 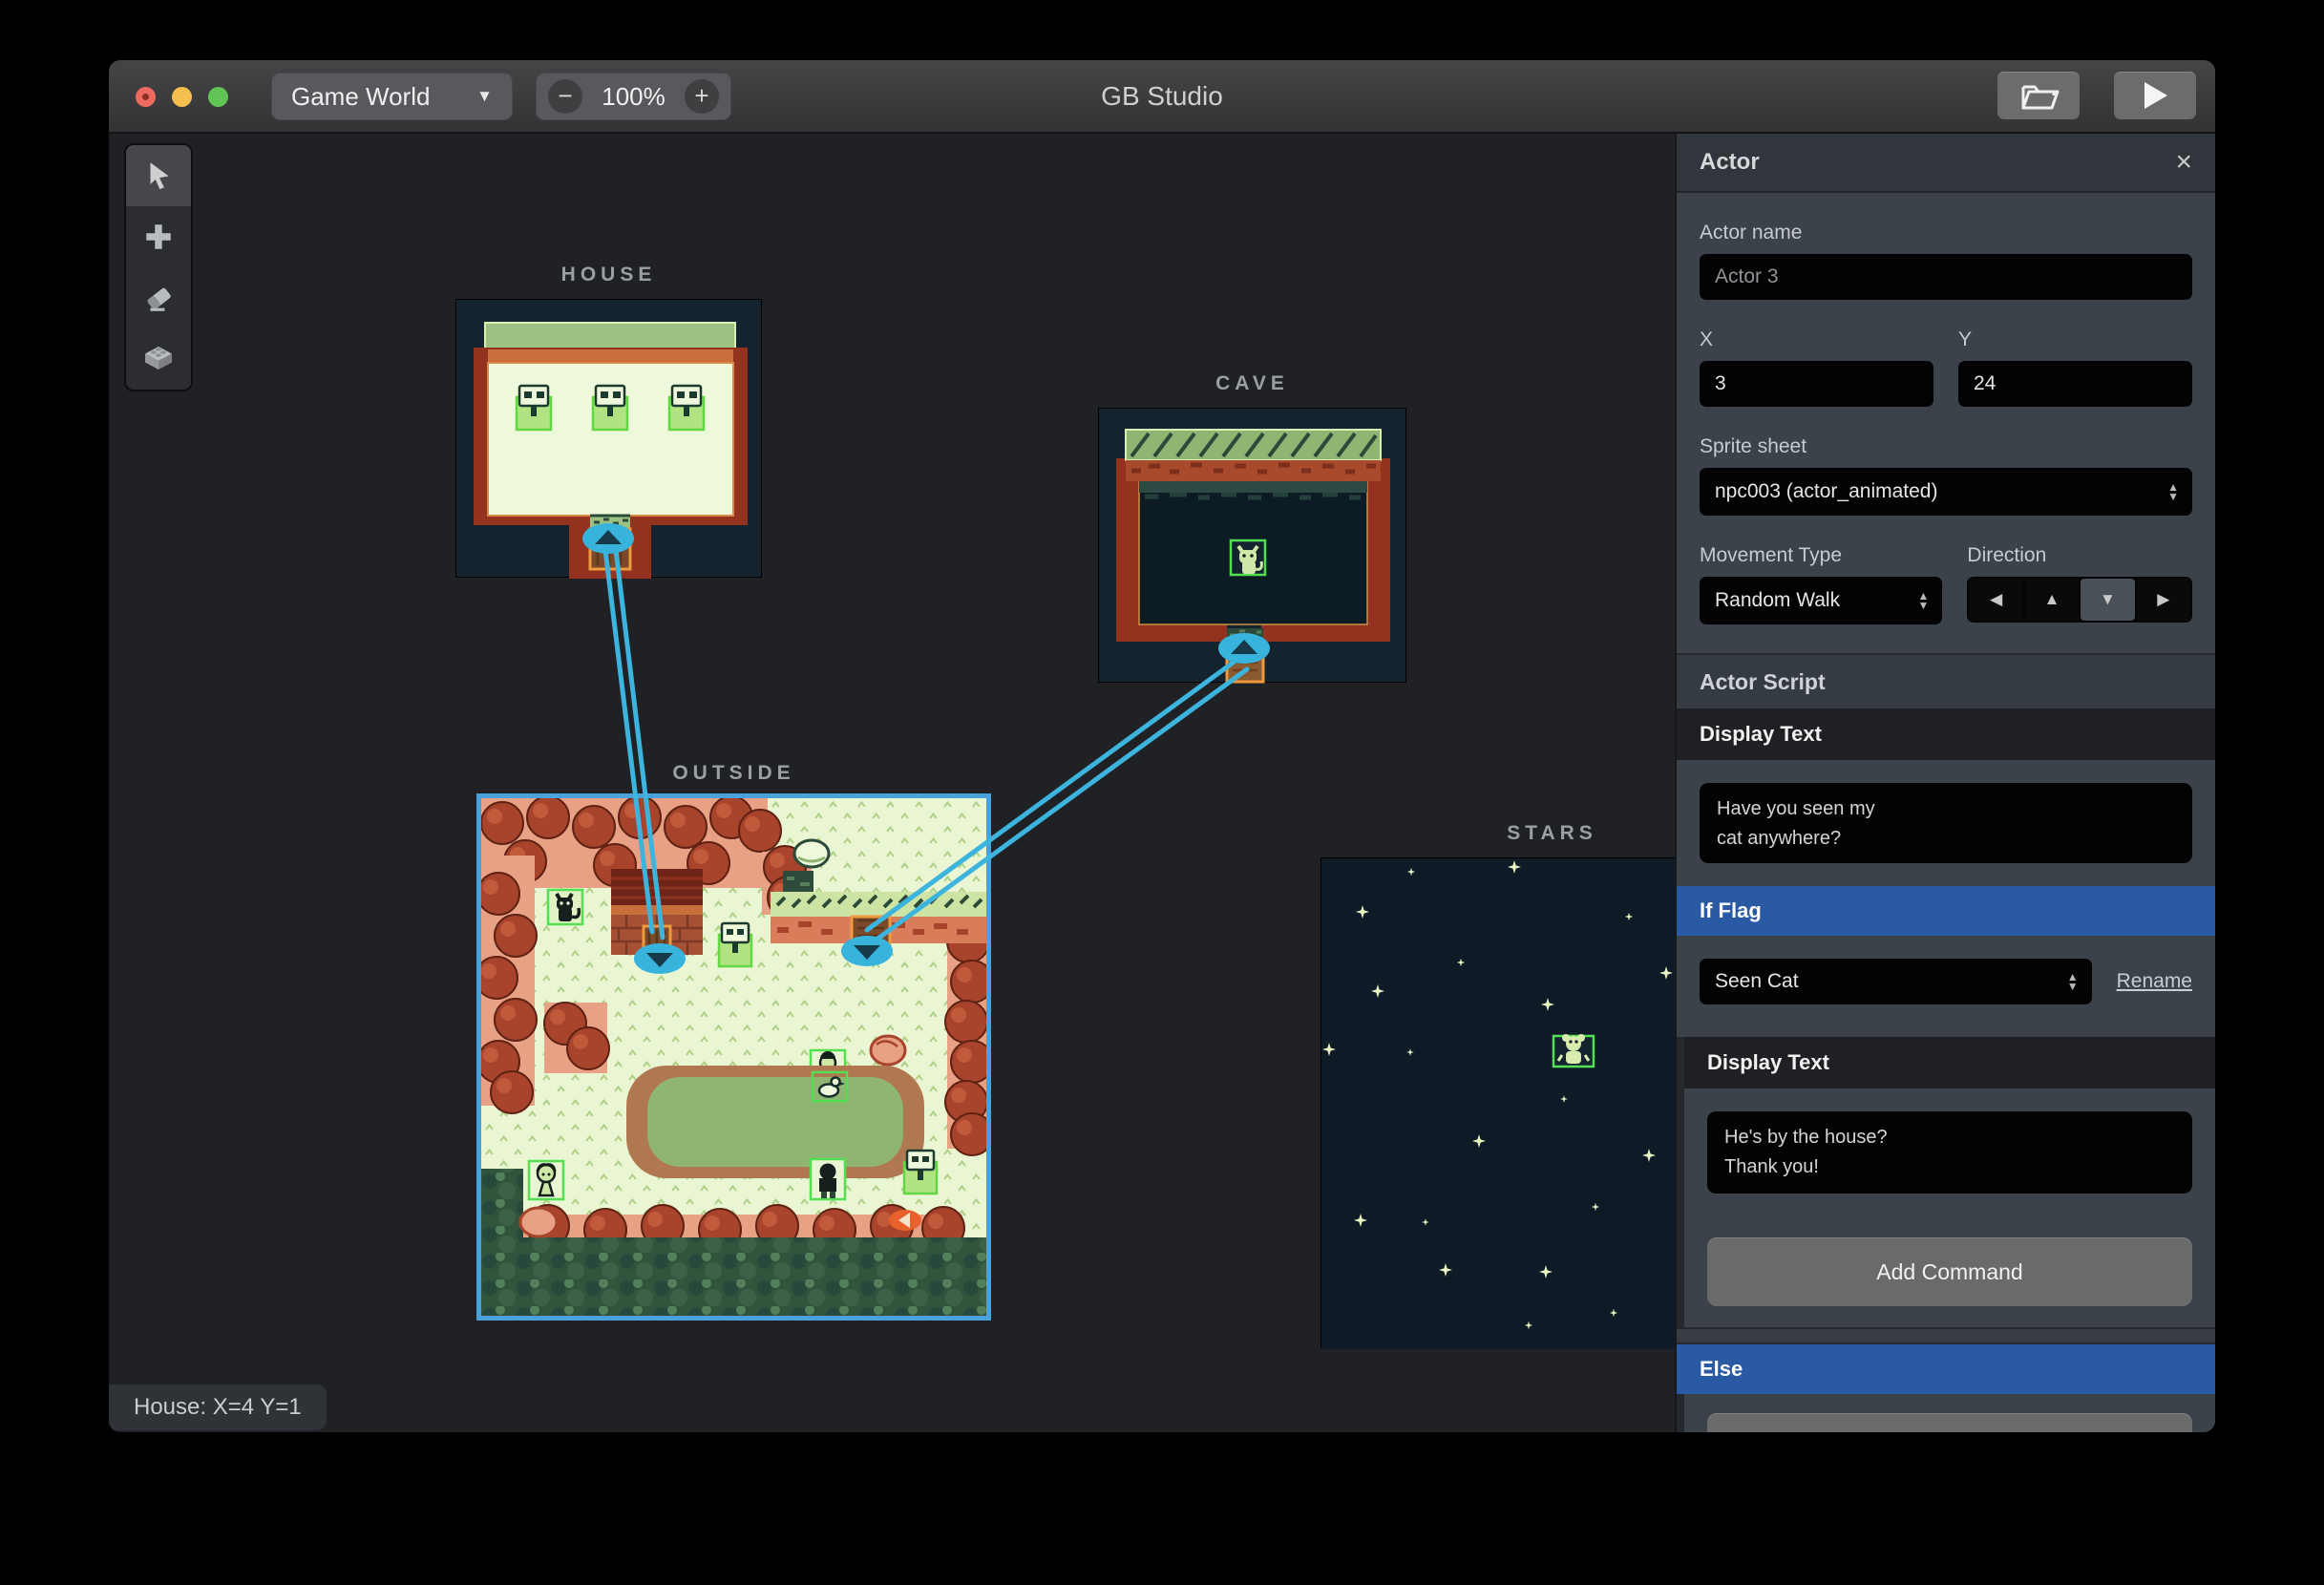 What do you see at coordinates (608, 421) in the screenshot?
I see `scene-house: HOUSE` at bounding box center [608, 421].